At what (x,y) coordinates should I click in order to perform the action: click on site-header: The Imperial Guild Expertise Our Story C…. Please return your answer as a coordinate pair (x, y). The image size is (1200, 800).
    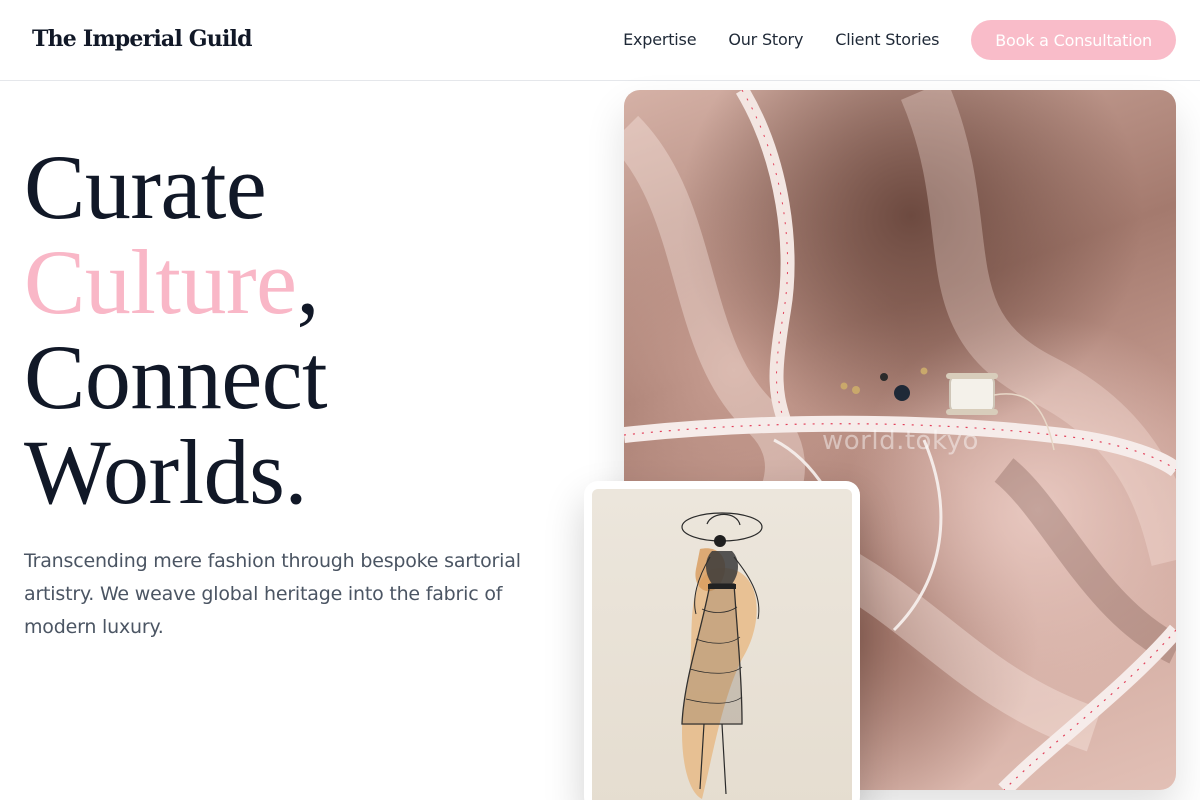
    Looking at the image, I should click on (600, 40).